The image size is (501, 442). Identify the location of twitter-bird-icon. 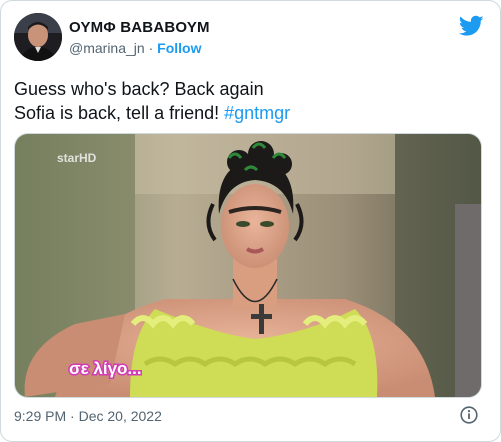
(471, 26).